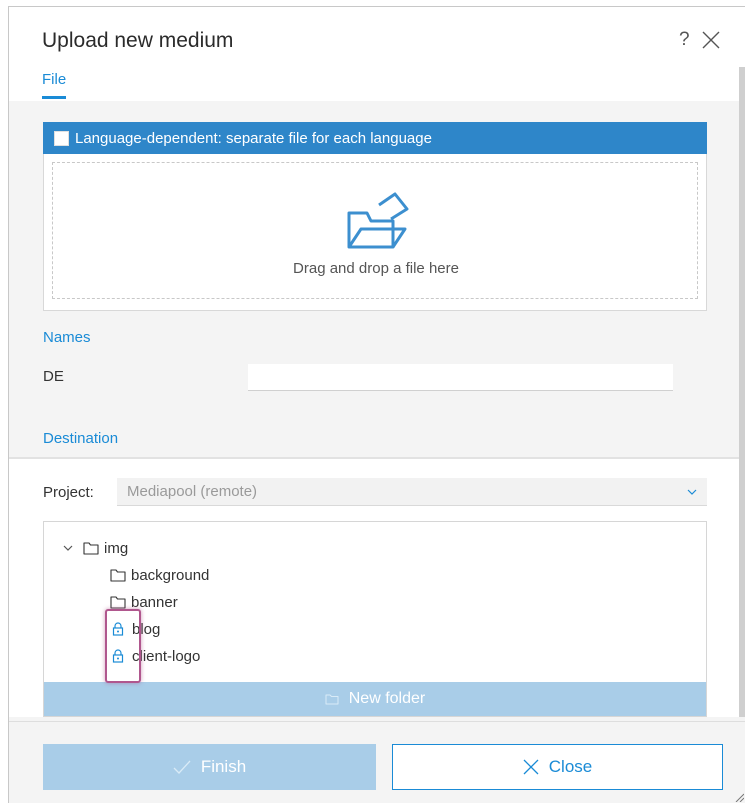  Describe the element at coordinates (61, 138) in the screenshot. I see `language-dependent-checkbox` at that location.